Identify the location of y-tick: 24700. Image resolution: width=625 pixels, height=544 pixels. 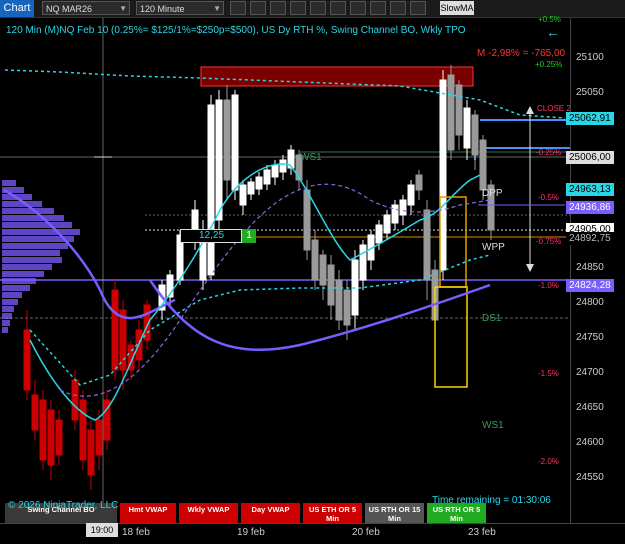
(590, 372).